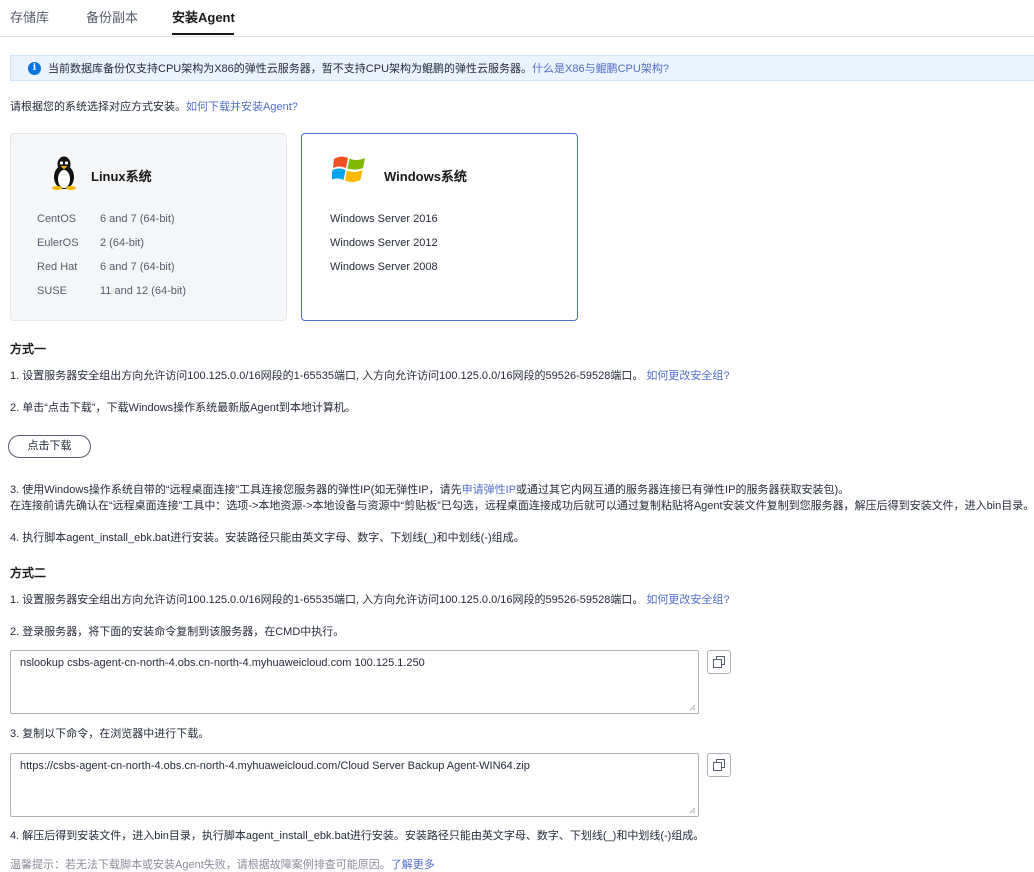  What do you see at coordinates (413, 865) in the screenshot?
I see `learn-more-link: 了解更多` at bounding box center [413, 865].